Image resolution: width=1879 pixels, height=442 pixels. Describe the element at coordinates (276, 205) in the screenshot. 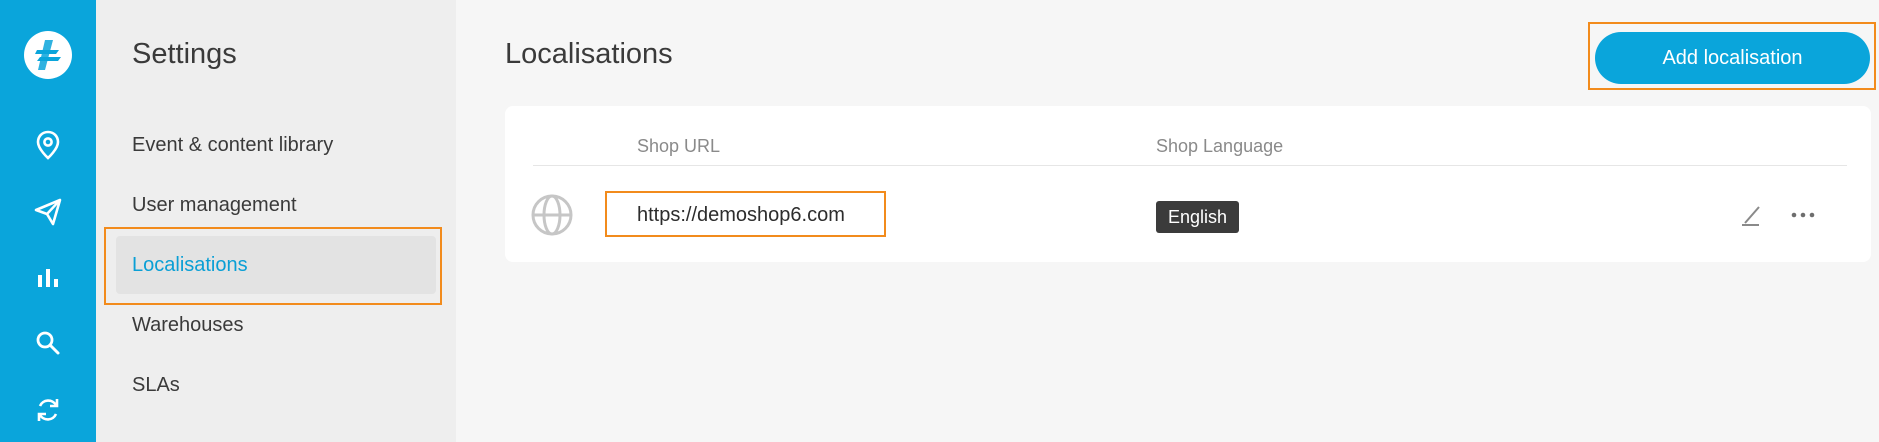

I see `settings-item-user-management: User management` at that location.